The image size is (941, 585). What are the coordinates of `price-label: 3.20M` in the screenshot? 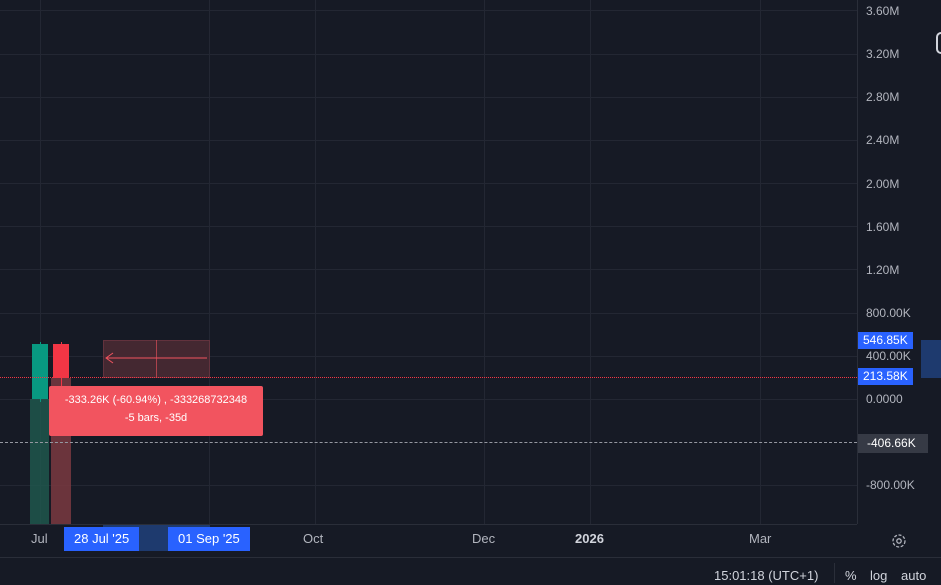 It's located at (883, 54).